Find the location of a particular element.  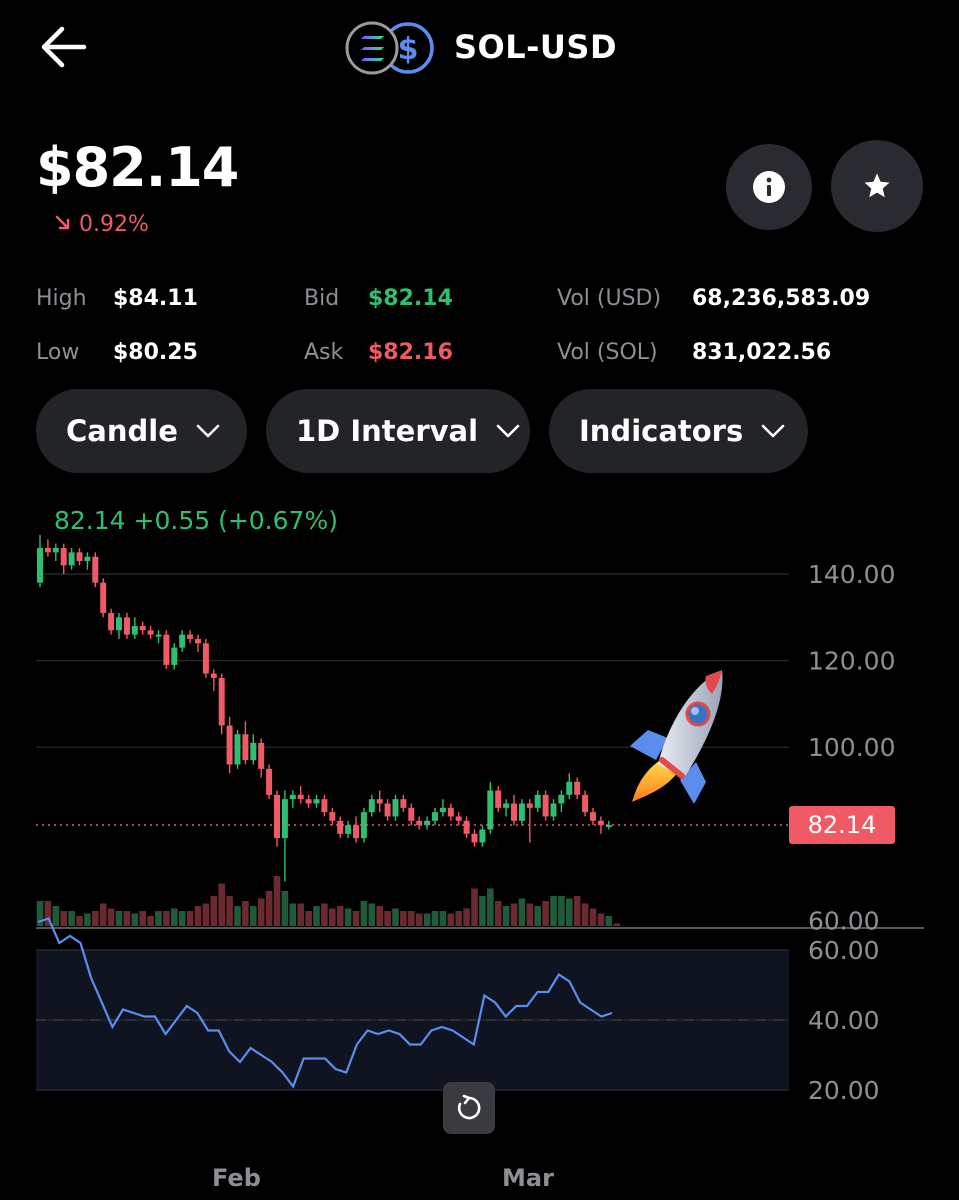

star-icon is located at coordinates (877, 185).